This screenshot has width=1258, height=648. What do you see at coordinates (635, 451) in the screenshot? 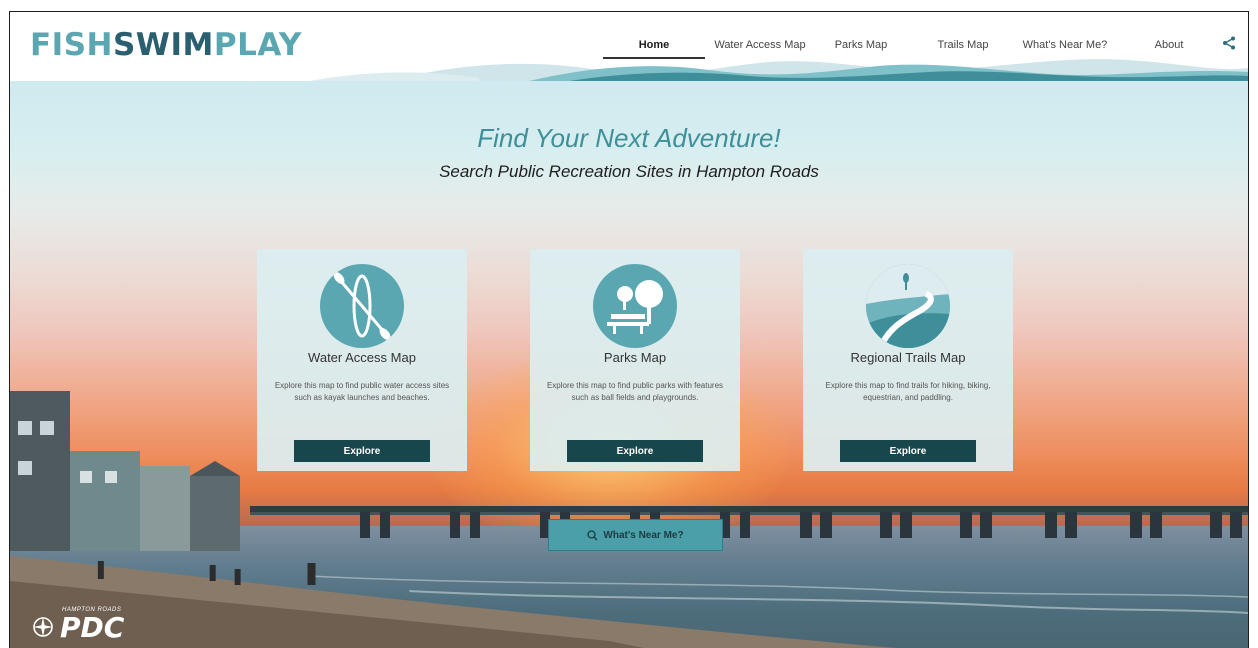
I see `explore-parks-button: Explore` at bounding box center [635, 451].